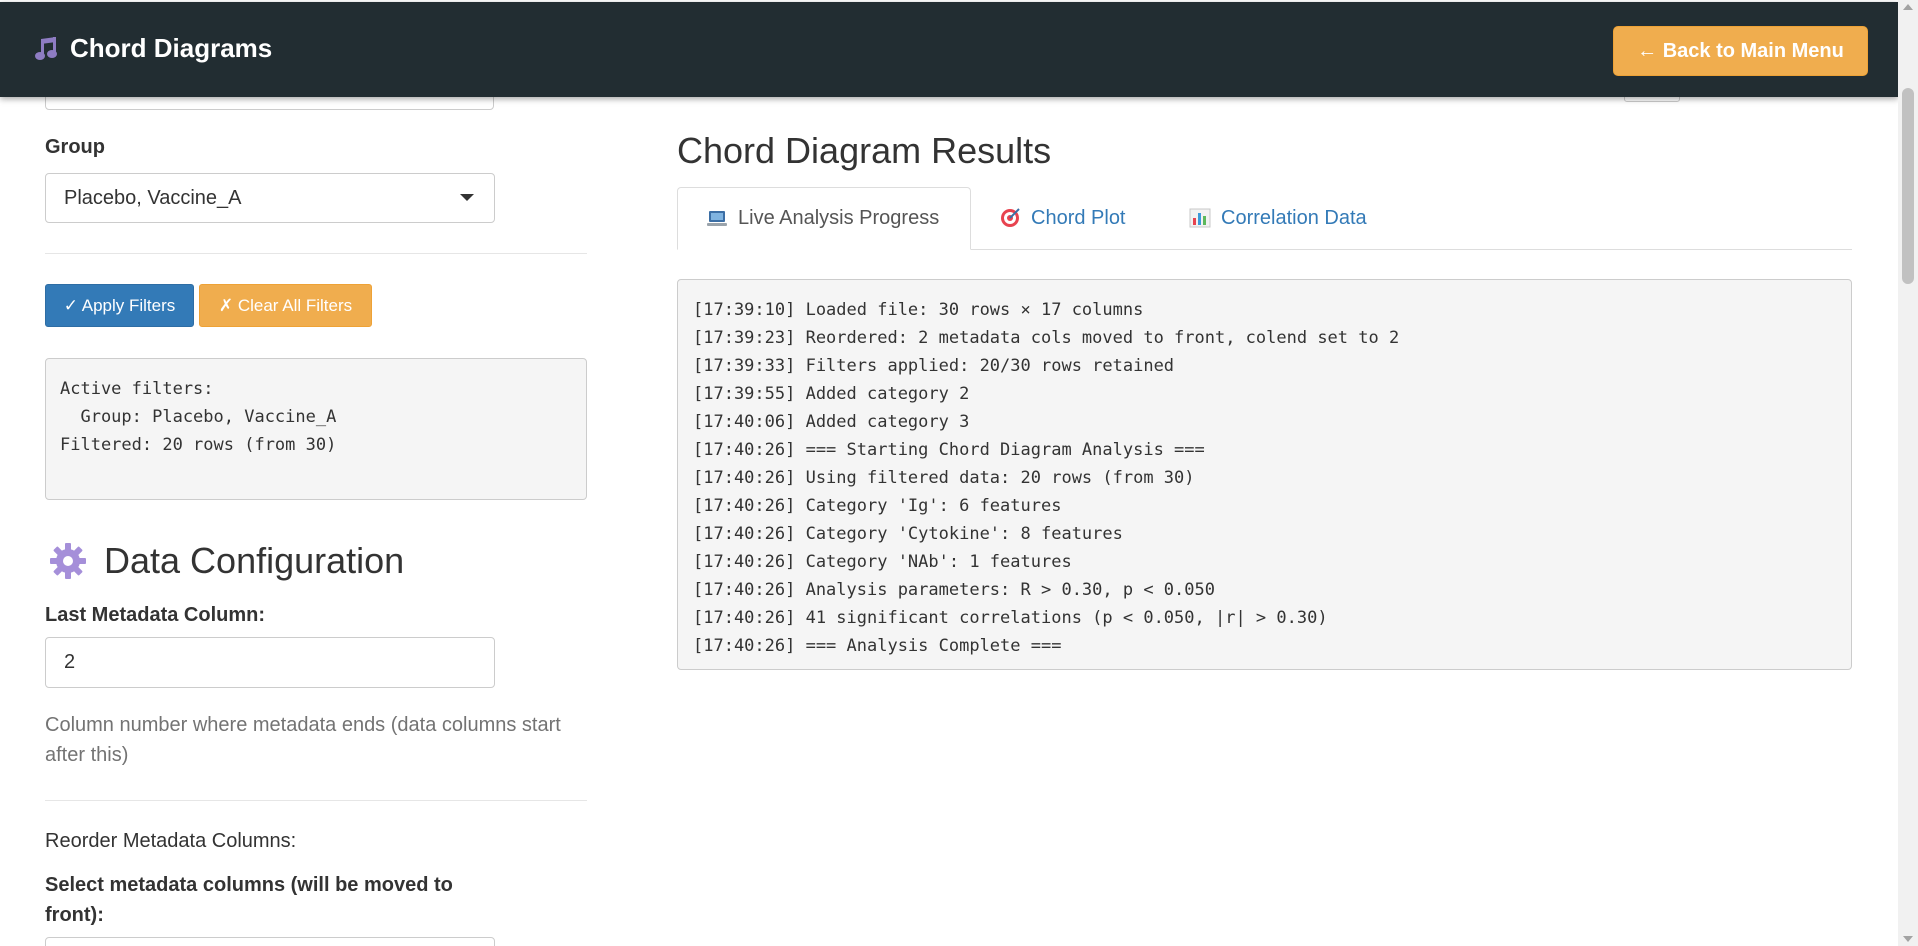 Image resolution: width=1918 pixels, height=946 pixels. I want to click on filter-summary-line: Filtered: 20 rows (from 30), so click(198, 445).